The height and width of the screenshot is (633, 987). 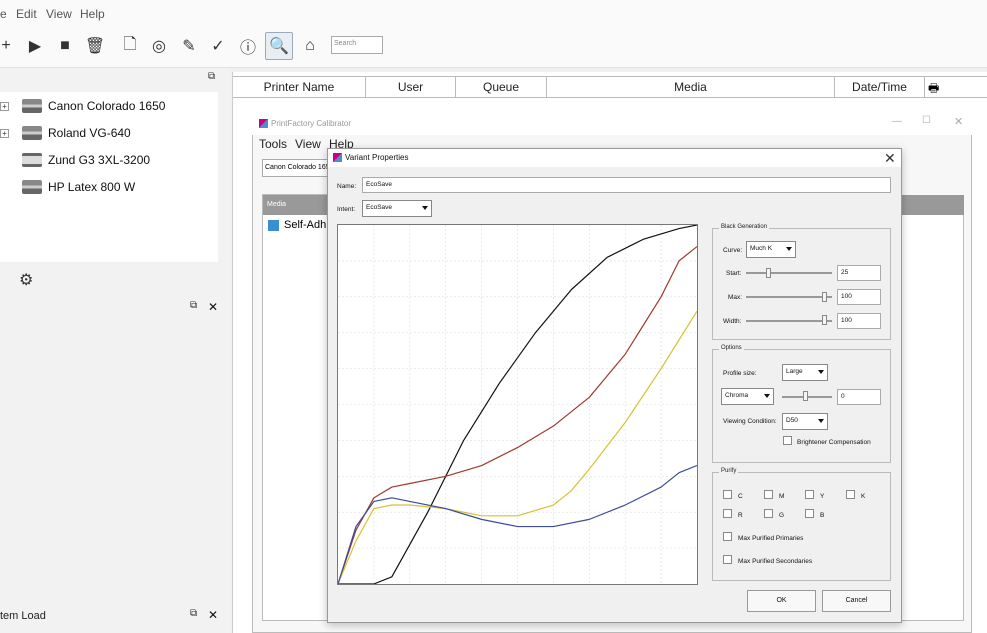 What do you see at coordinates (626, 185) in the screenshot?
I see `name-field: EcoSave` at bounding box center [626, 185].